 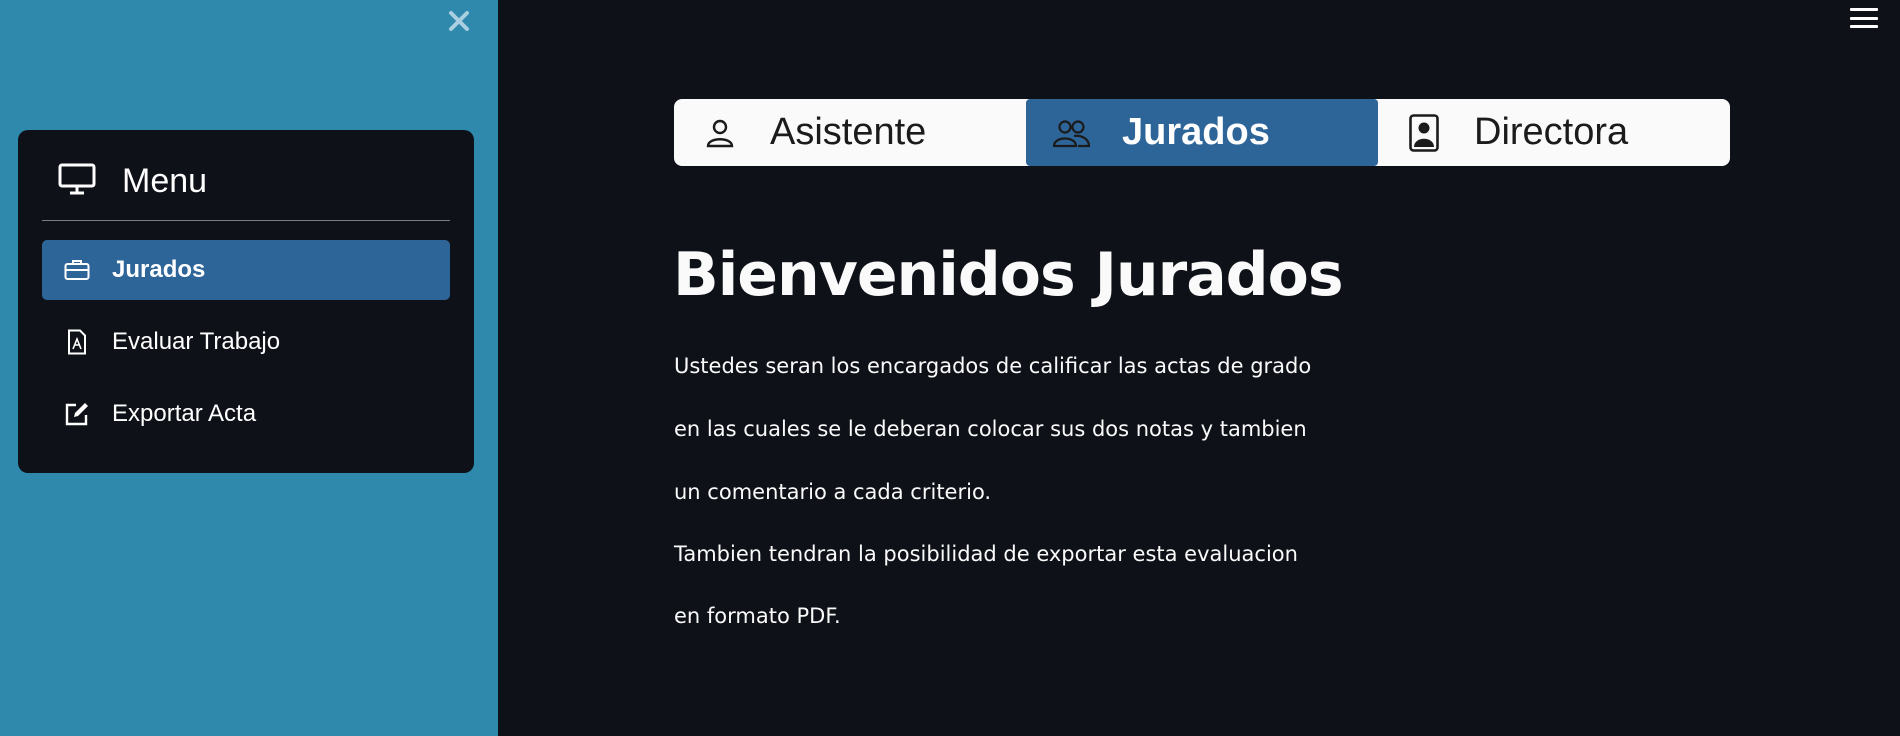 I want to click on briefcase-icon, so click(x=77, y=270).